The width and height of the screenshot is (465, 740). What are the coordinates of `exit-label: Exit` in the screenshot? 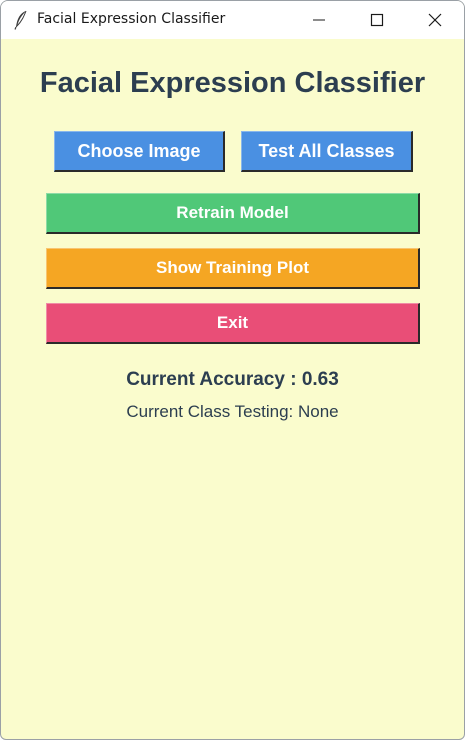 It's located at (232, 322).